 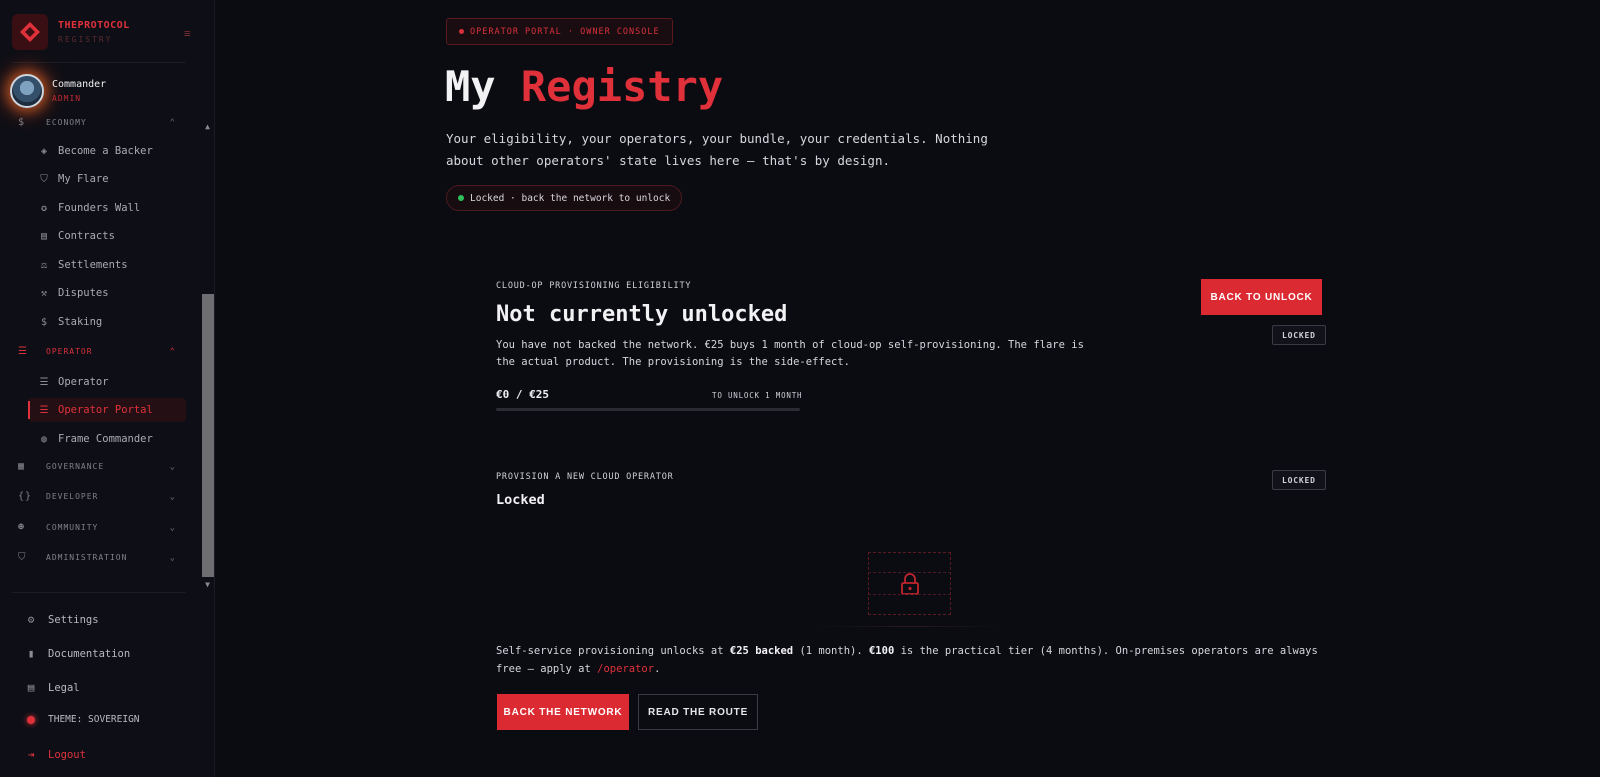 What do you see at coordinates (44, 236) in the screenshot?
I see `file-icon: ▤` at bounding box center [44, 236].